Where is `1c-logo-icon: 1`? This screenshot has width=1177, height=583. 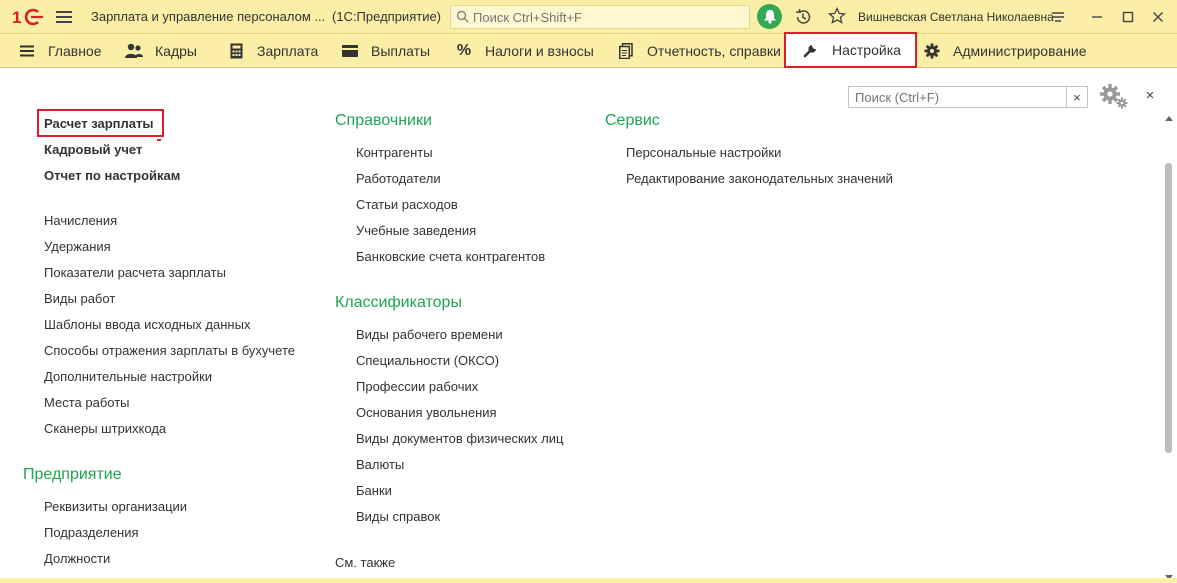
1c-logo-icon: 1 is located at coordinates (28, 17).